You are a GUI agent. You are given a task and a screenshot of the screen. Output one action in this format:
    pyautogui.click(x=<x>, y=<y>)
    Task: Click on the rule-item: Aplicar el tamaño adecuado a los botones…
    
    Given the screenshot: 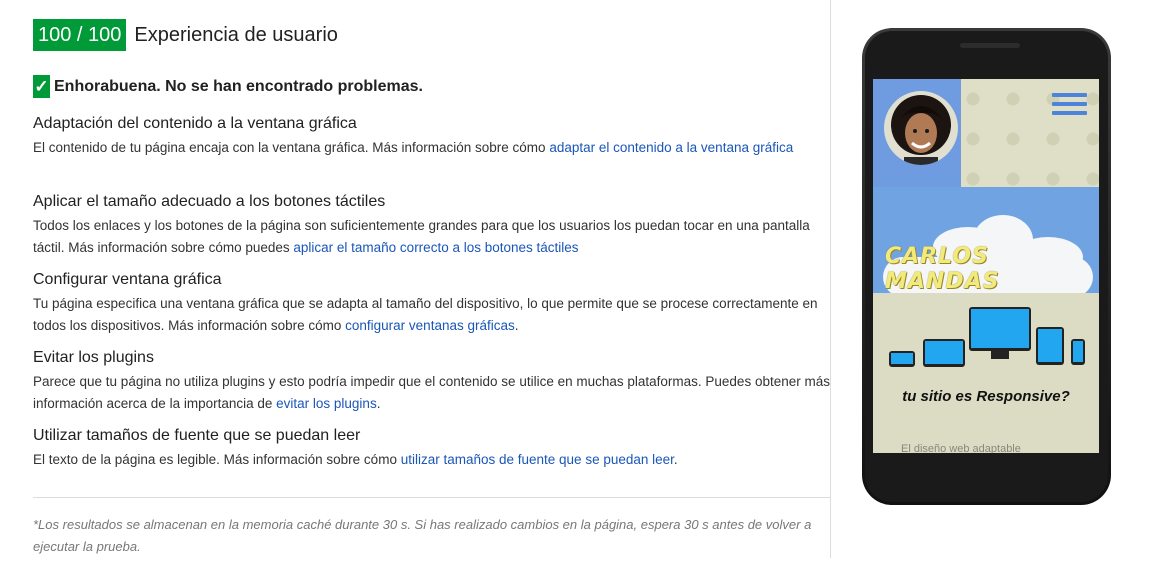 What is the action you would take?
    pyautogui.click(x=431, y=225)
    